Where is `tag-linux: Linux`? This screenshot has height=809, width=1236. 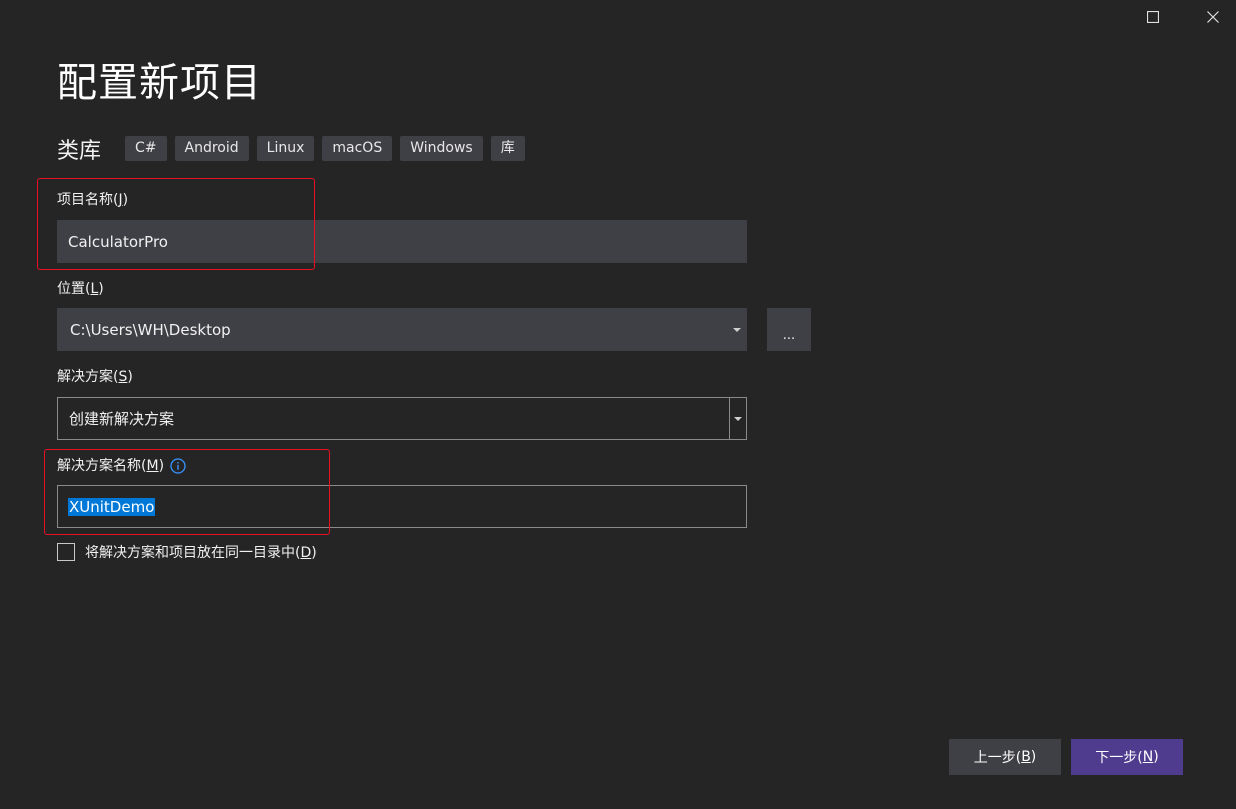 tag-linux: Linux is located at coordinates (285, 148).